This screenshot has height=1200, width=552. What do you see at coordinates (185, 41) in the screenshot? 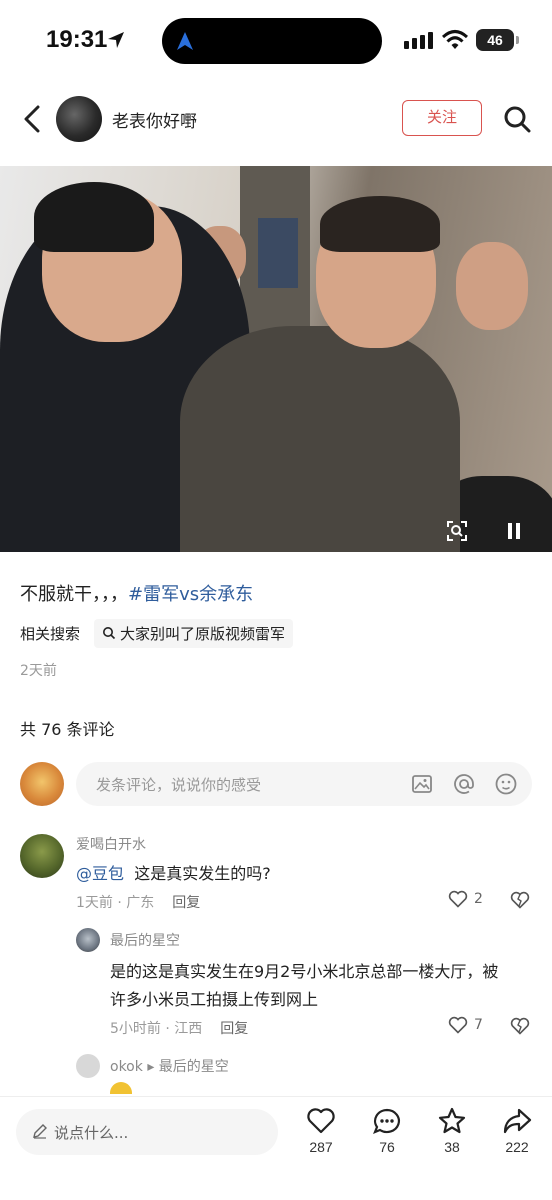
I see `navigation-arrow-icon` at bounding box center [185, 41].